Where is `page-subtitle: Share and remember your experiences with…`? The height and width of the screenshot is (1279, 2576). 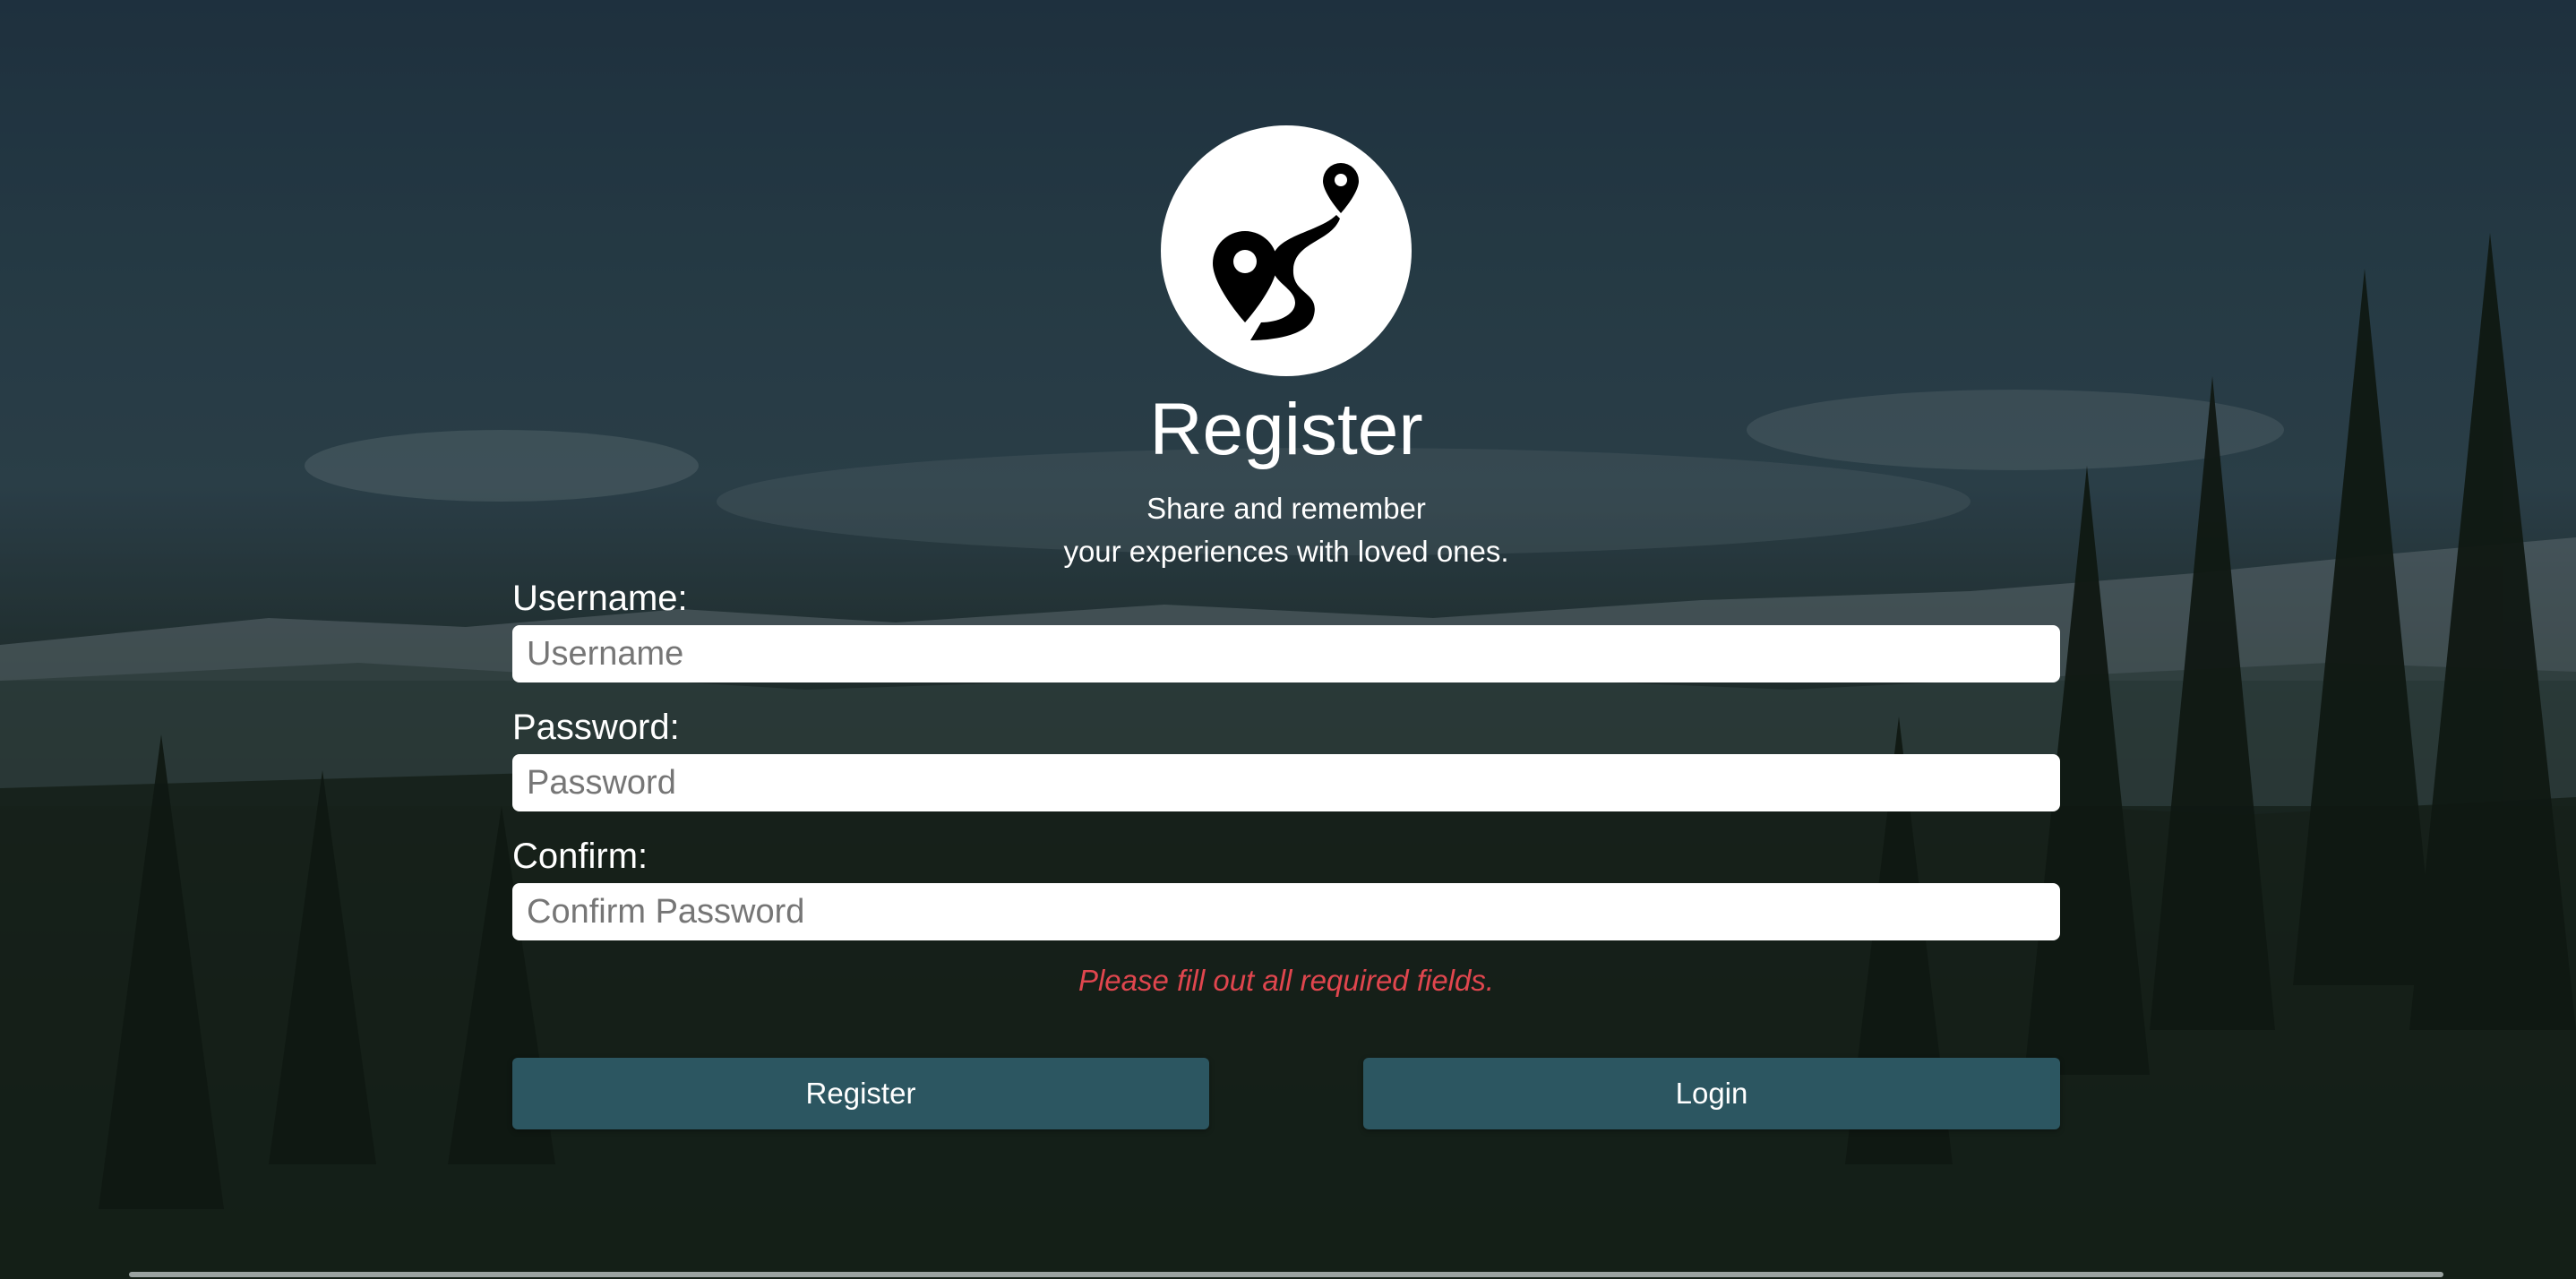 page-subtitle: Share and remember your experiences with… is located at coordinates (1286, 530).